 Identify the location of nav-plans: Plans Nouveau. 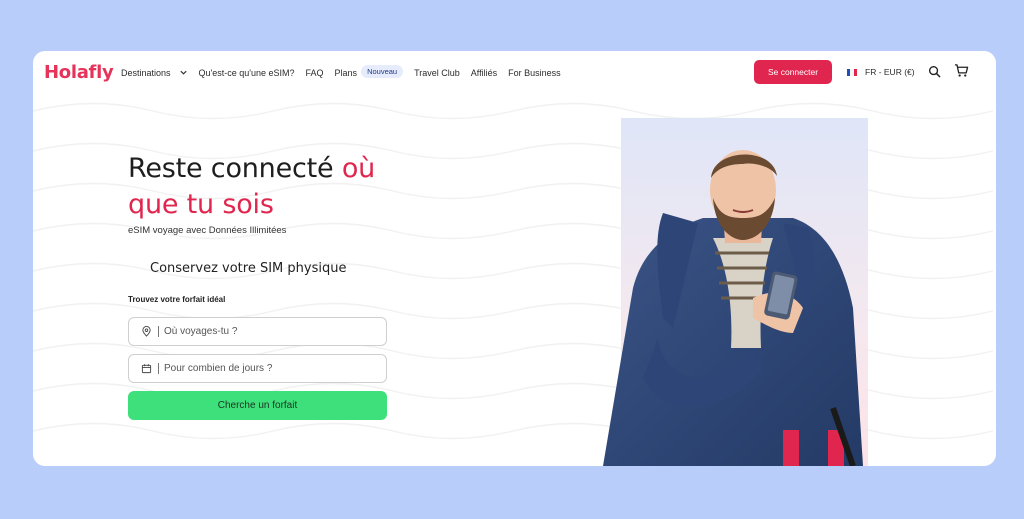
(369, 71).